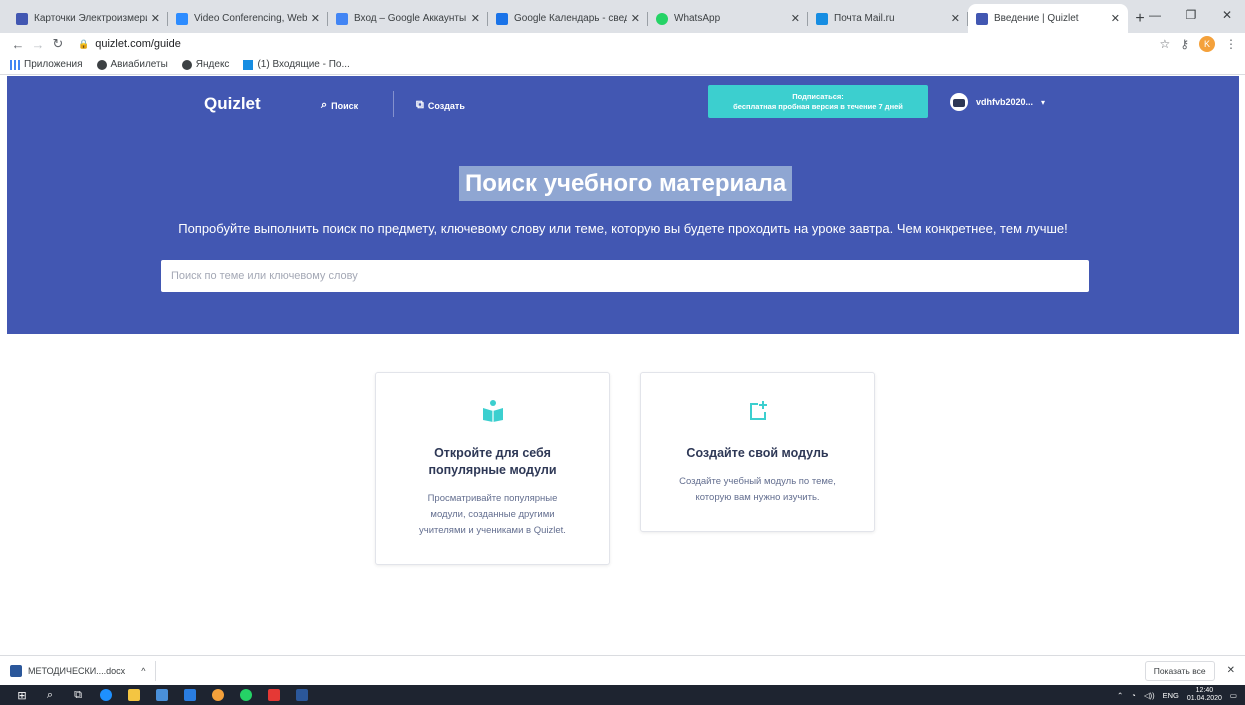 The image size is (1245, 705). Describe the element at coordinates (888, 18) in the screenshot. I see `browser-tab: Почта Mail.ru ✕` at that location.